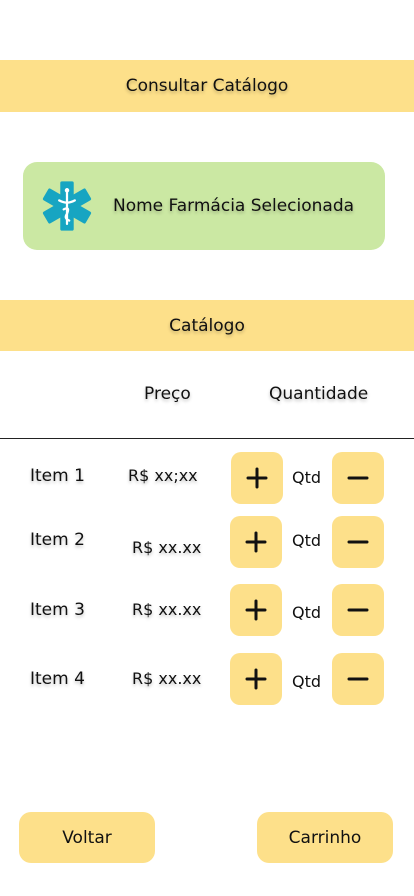 The width and height of the screenshot is (414, 896). I want to click on catalog-row: Item 1 R$ xx;xx Qtd, so click(207, 478).